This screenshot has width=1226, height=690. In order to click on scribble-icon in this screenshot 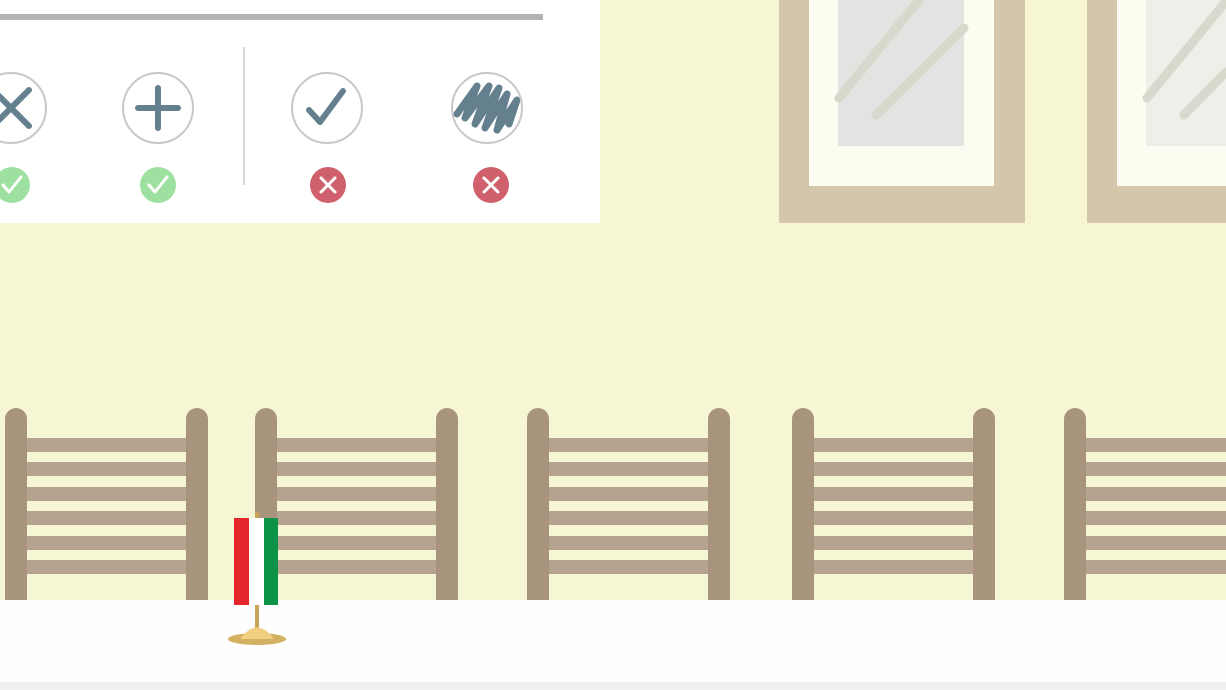, I will do `click(487, 108)`.